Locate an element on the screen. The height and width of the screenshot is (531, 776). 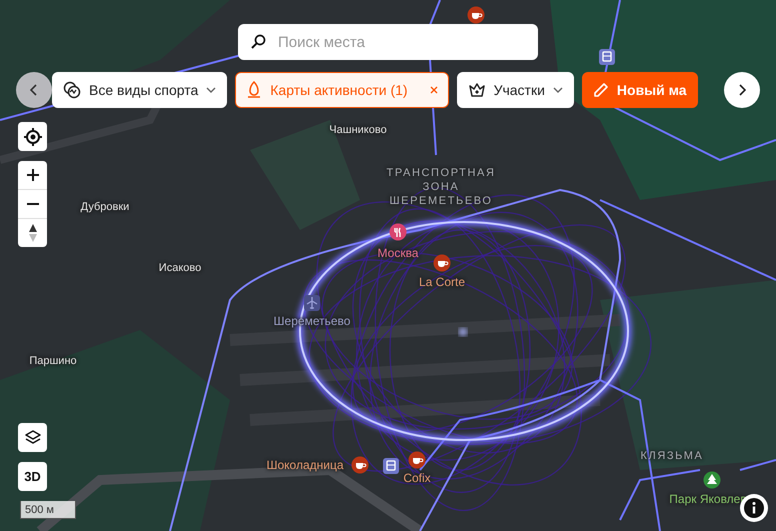
tree-icon is located at coordinates (712, 480).